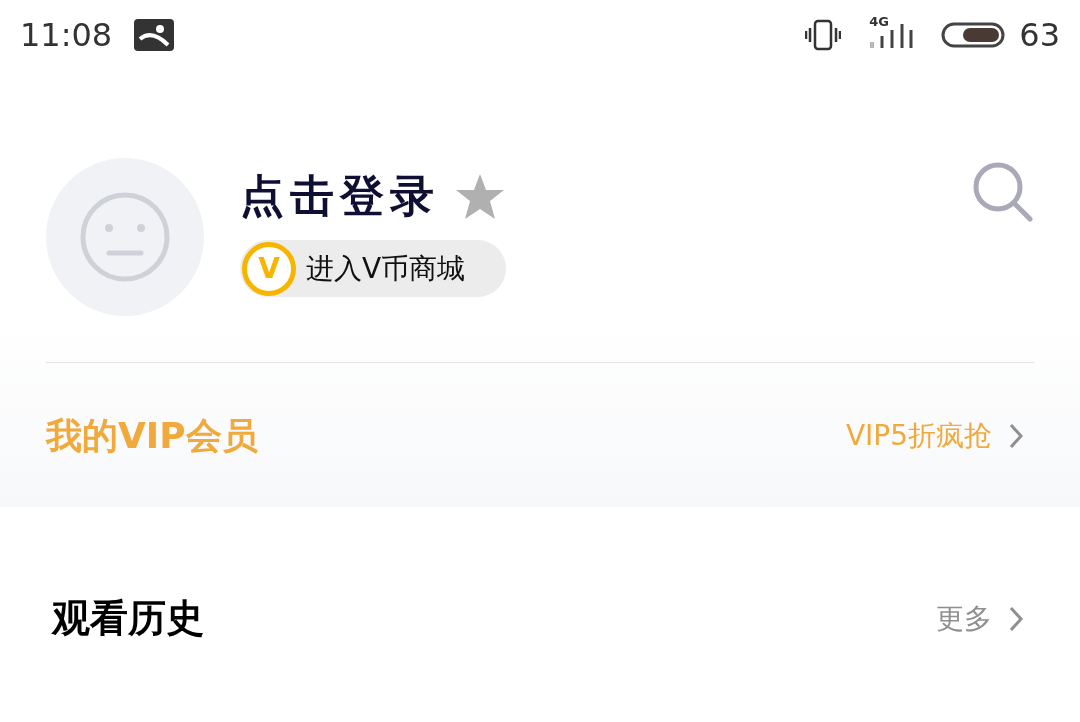  What do you see at coordinates (918, 436) in the screenshot?
I see `vip-promo: VIP5折疯抢` at bounding box center [918, 436].